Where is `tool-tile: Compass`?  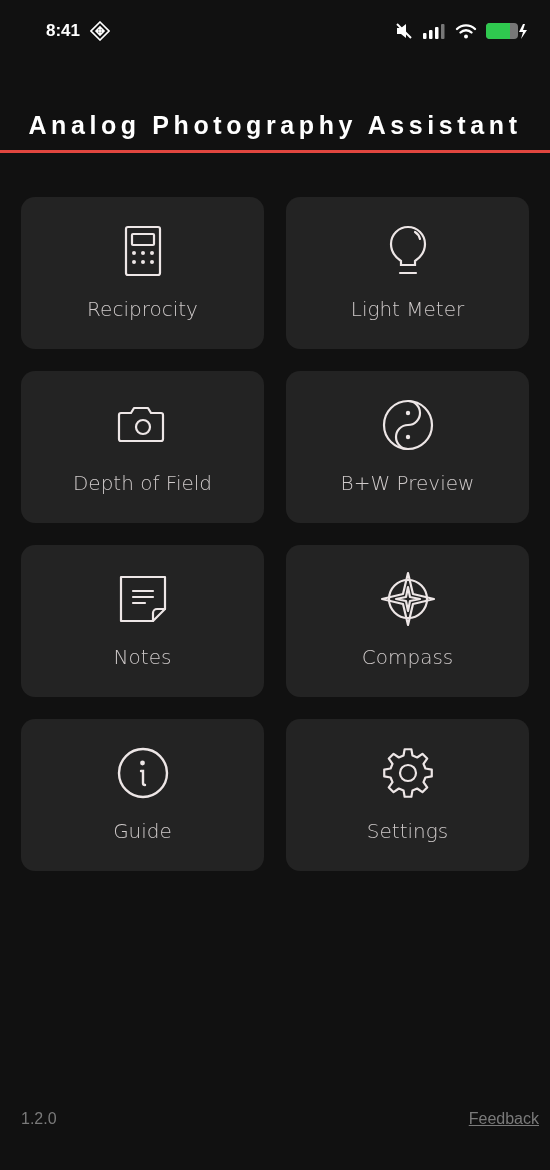 tool-tile: Compass is located at coordinates (407, 621).